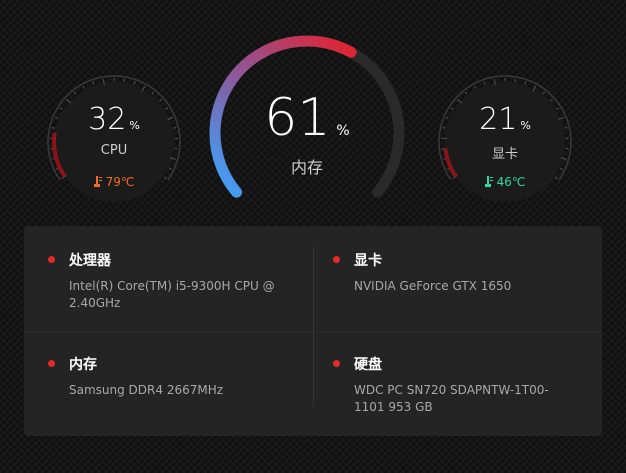  What do you see at coordinates (451, 398) in the screenshot?
I see `spec-disk-value: WDC PC SN720 SDAPNTW-1T00-1101 953 GB` at bounding box center [451, 398].